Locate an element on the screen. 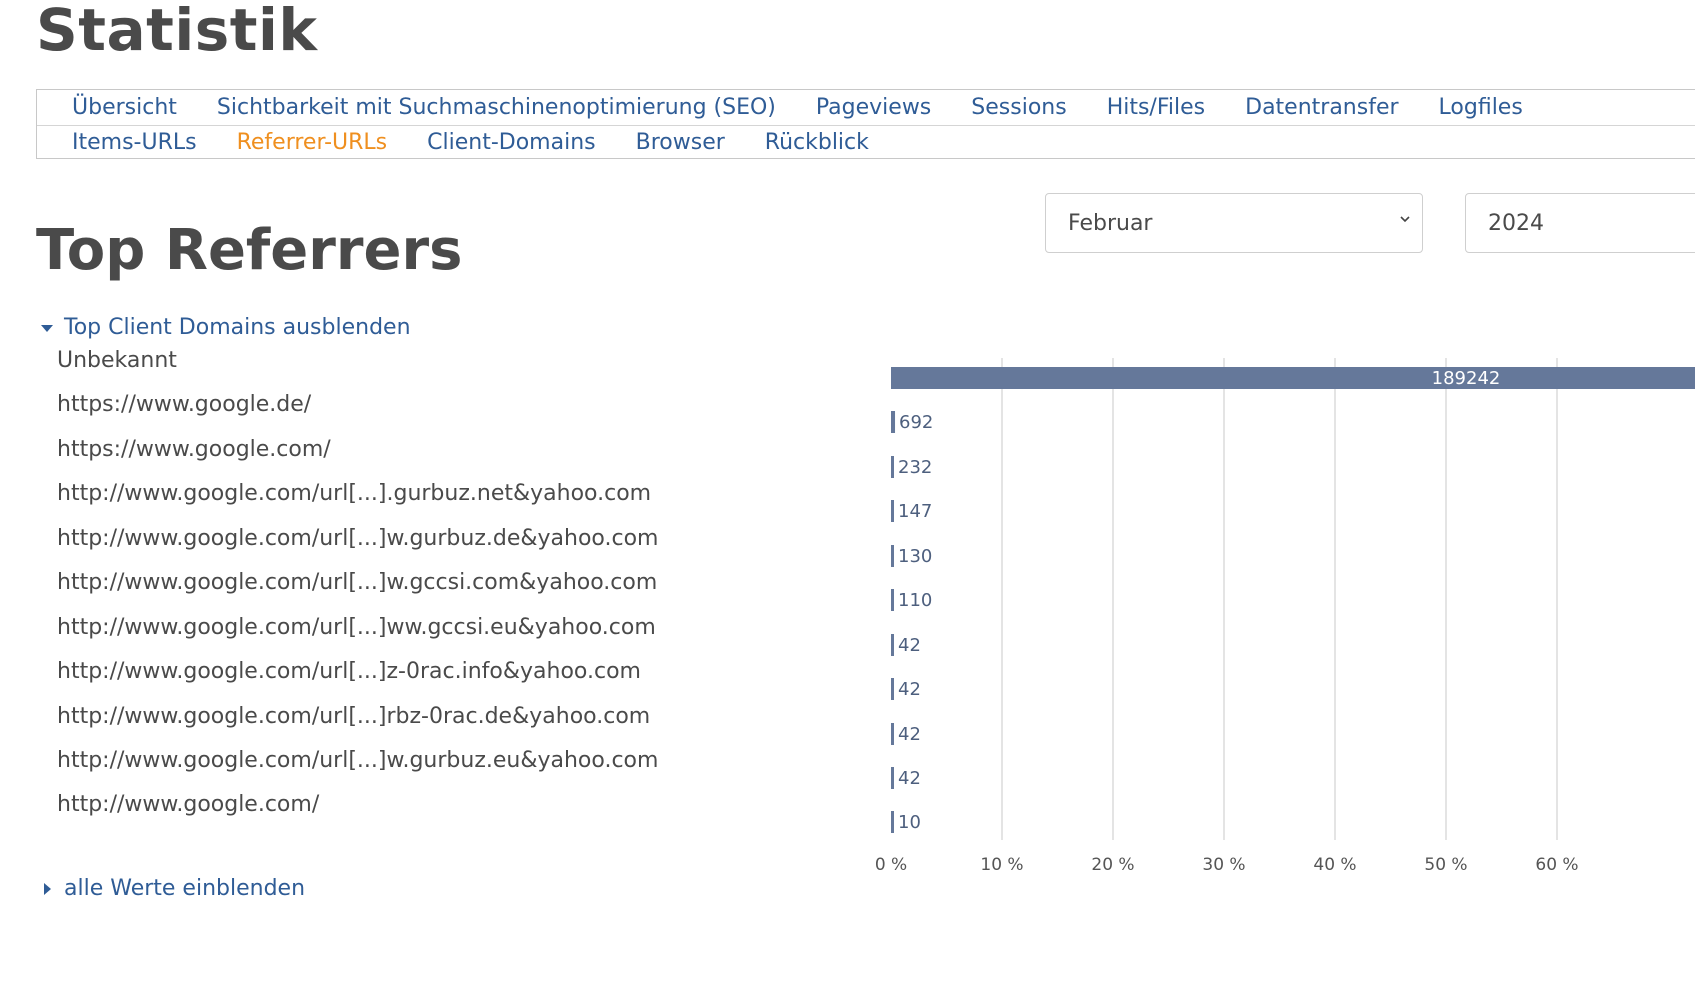 The image size is (1695, 991). x-tick-label: 60 % is located at coordinates (1556, 865).